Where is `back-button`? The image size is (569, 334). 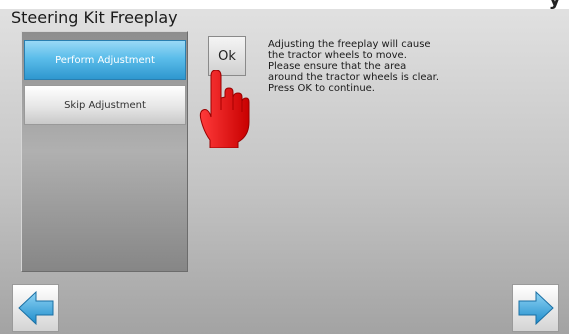 back-button is located at coordinates (35, 308).